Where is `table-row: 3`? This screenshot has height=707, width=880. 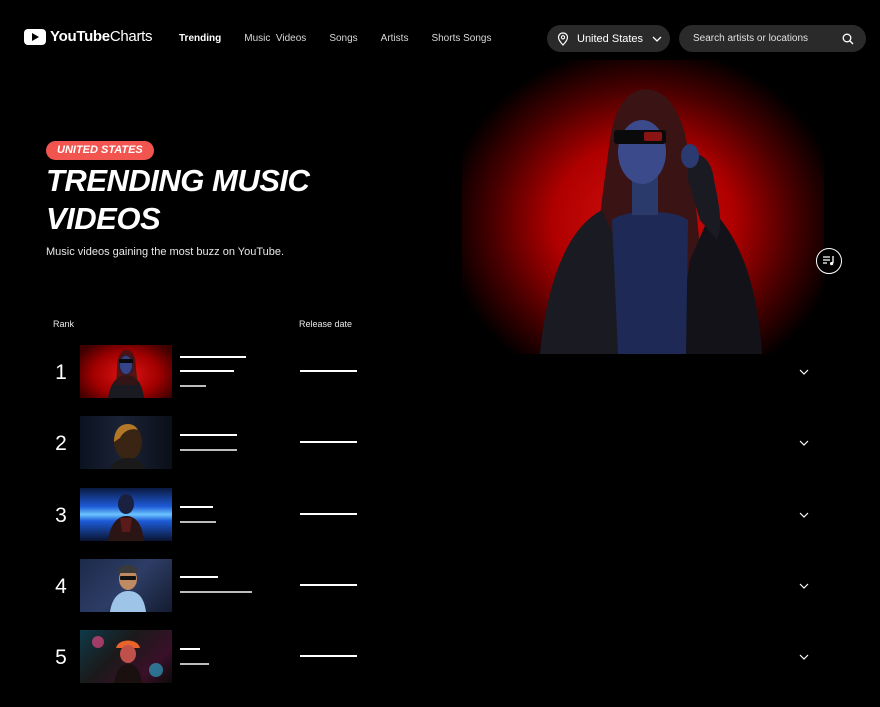
table-row: 3 is located at coordinates (441, 515).